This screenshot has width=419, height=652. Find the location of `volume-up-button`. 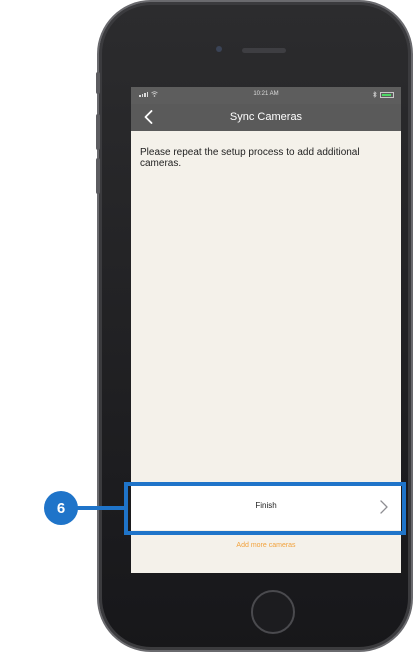

volume-up-button is located at coordinates (98, 132).